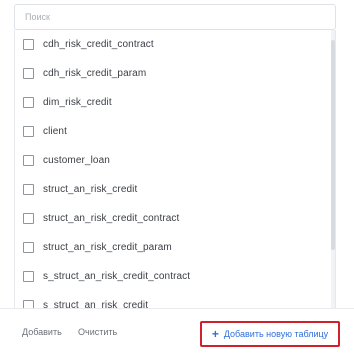  What do you see at coordinates (90, 189) in the screenshot?
I see `table-name: struct_an_risk_credit` at bounding box center [90, 189].